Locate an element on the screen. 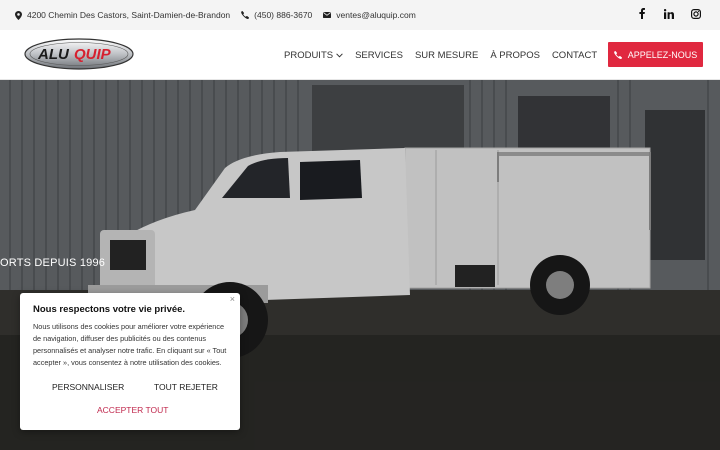  map-pin-icon is located at coordinates (18, 15).